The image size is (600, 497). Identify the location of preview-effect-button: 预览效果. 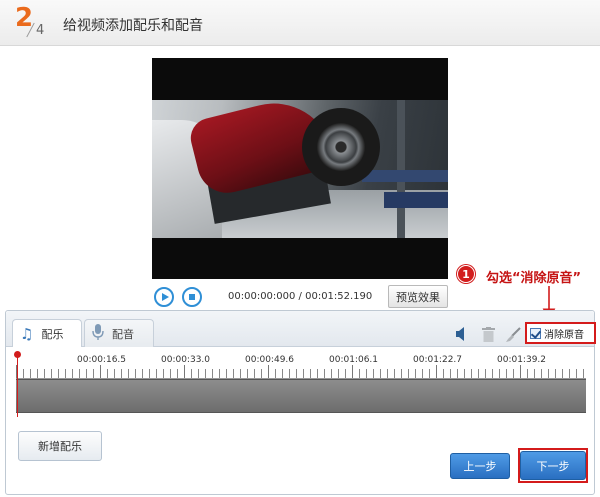
(418, 296).